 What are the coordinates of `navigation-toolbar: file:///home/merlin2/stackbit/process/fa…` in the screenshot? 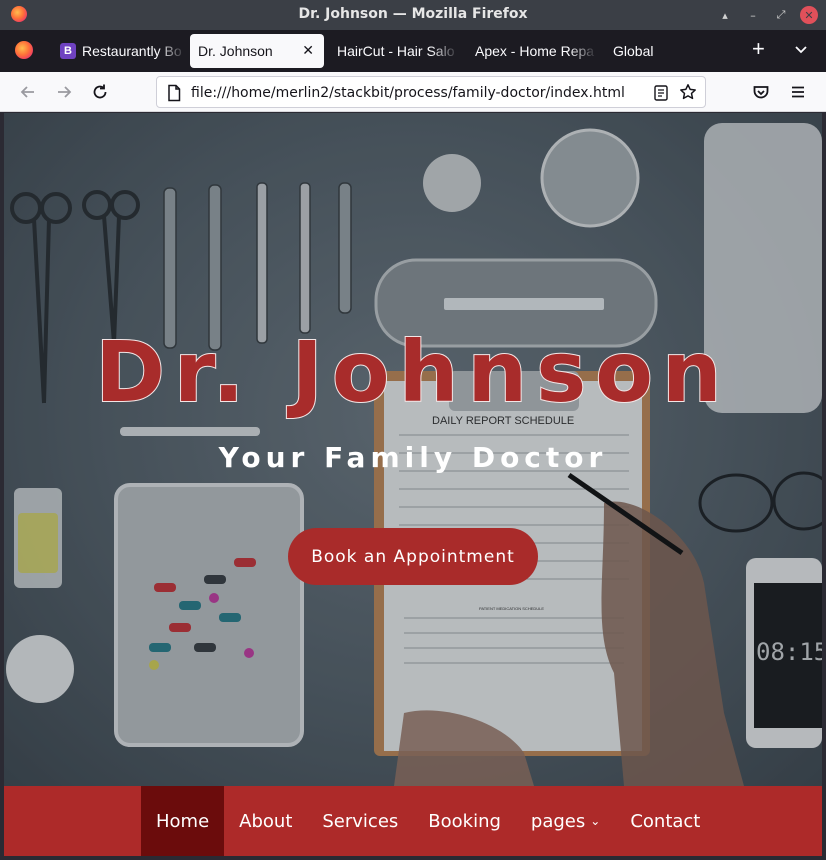 It's located at (413, 92).